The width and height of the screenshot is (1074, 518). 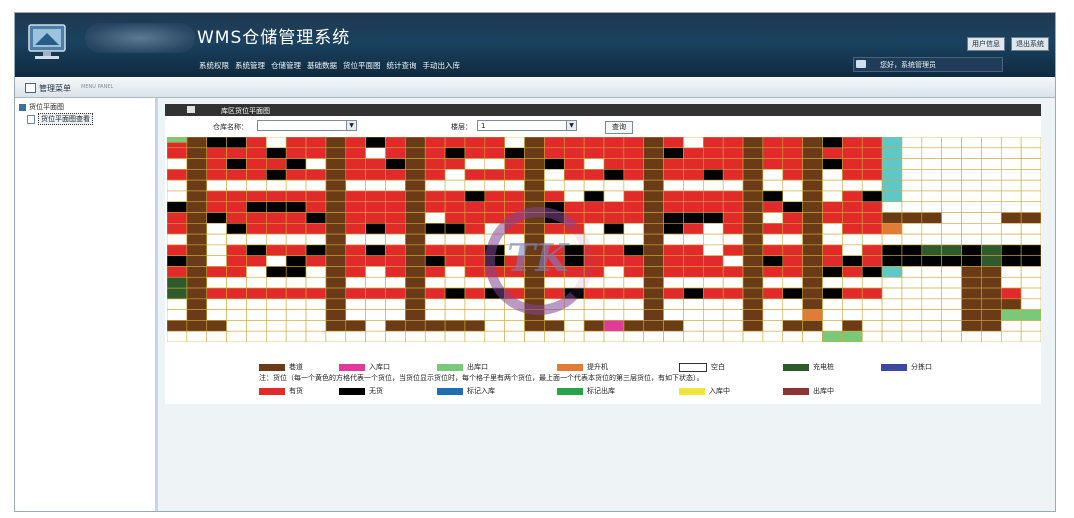 I want to click on menu-item-basedata: 基础数据, so click(x=322, y=65).